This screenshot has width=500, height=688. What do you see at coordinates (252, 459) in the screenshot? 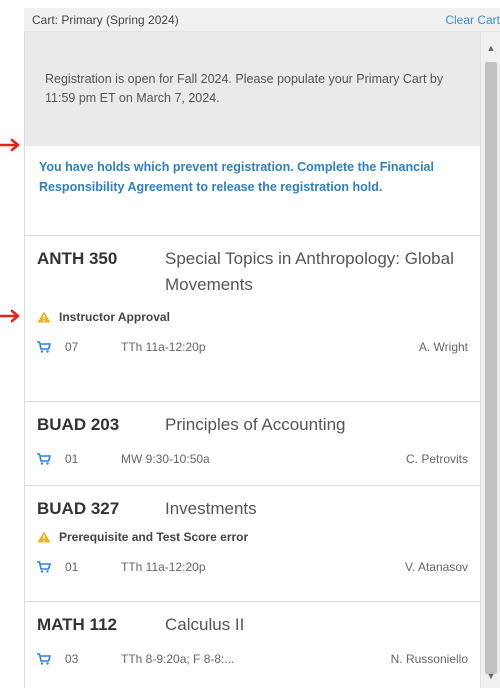
I see `section-row: 01 MW 9:30-10:50a C. Petrovits` at bounding box center [252, 459].